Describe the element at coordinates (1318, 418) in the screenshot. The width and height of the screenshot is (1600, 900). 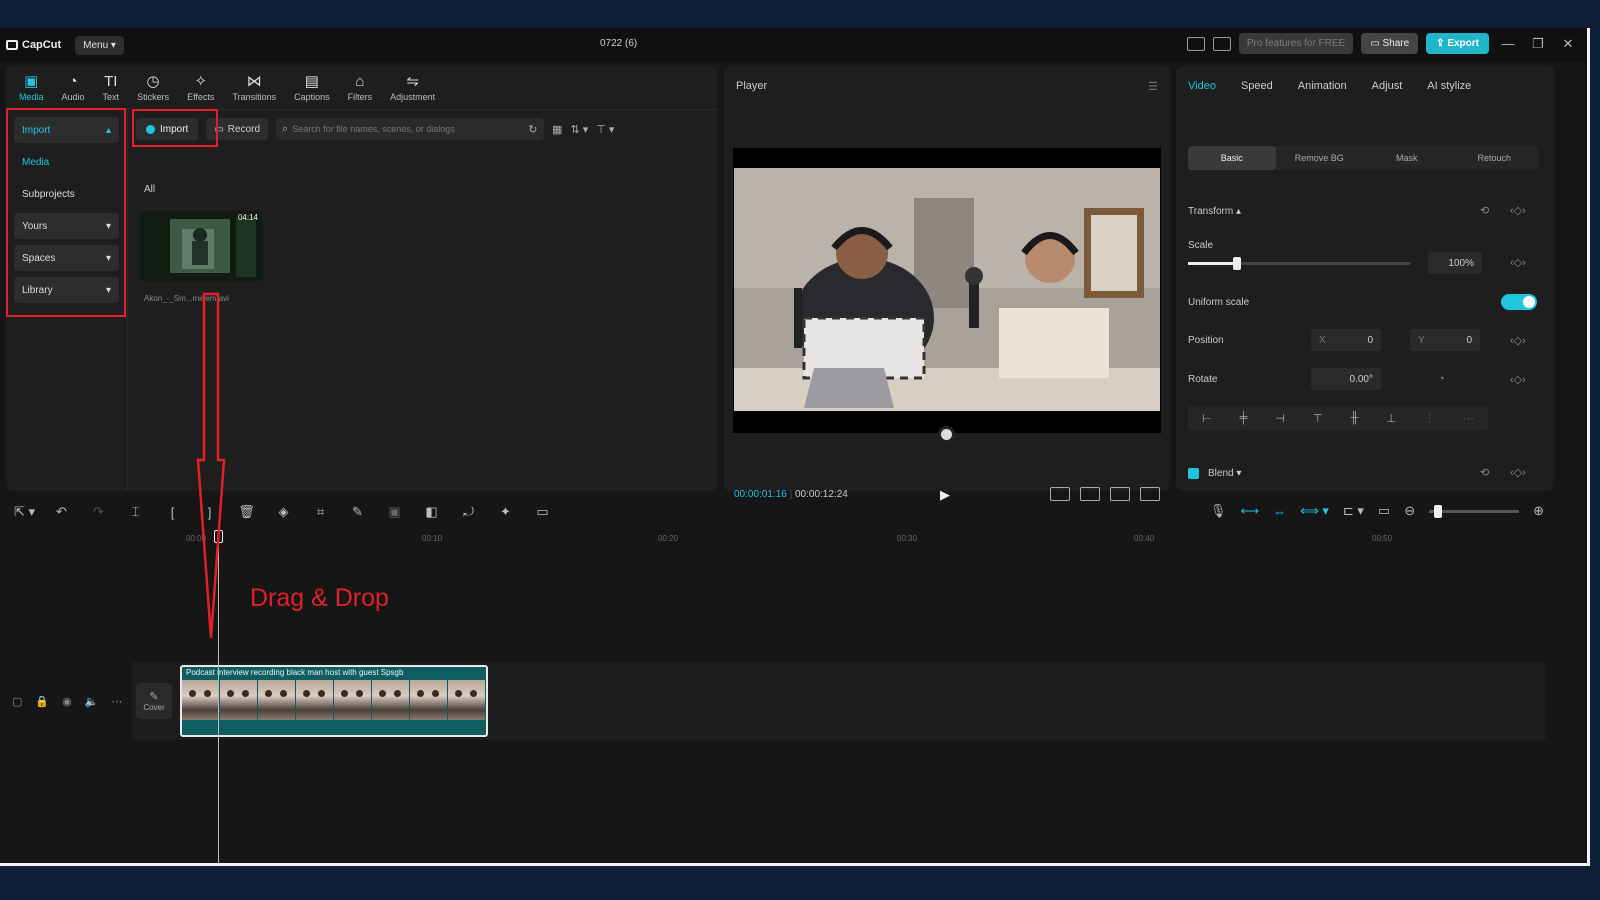
I see `align-top-icon: ⊤` at that location.